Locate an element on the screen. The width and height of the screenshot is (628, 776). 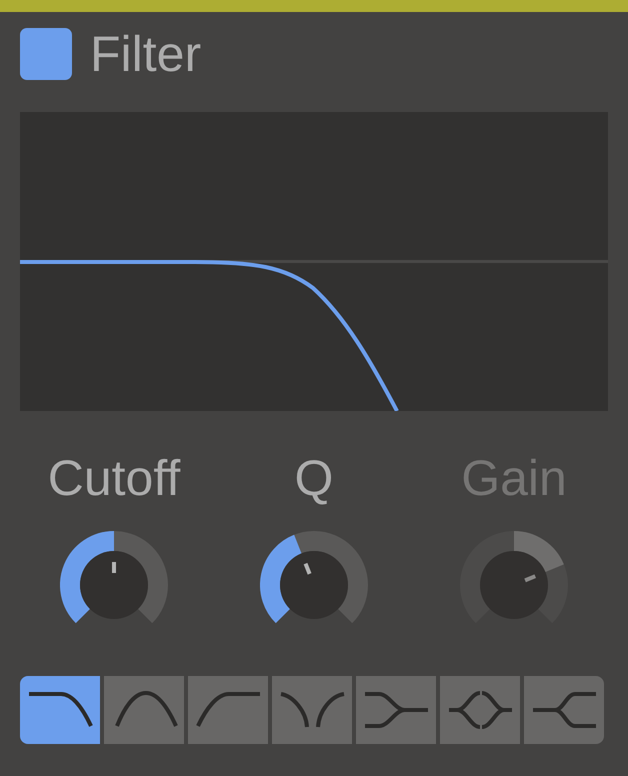
knob-label: Cutoff is located at coordinates (114, 478).